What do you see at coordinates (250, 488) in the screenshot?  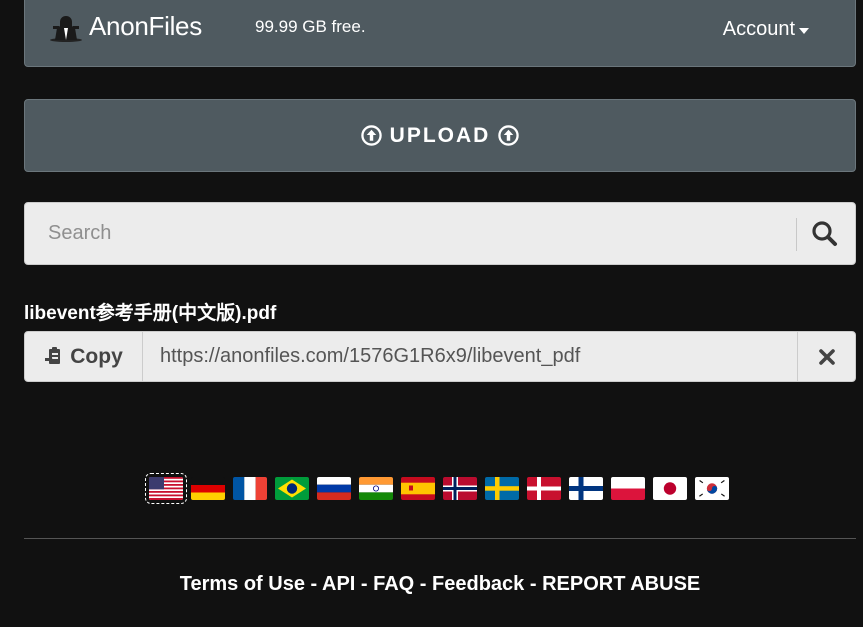 I see `flag-fr` at bounding box center [250, 488].